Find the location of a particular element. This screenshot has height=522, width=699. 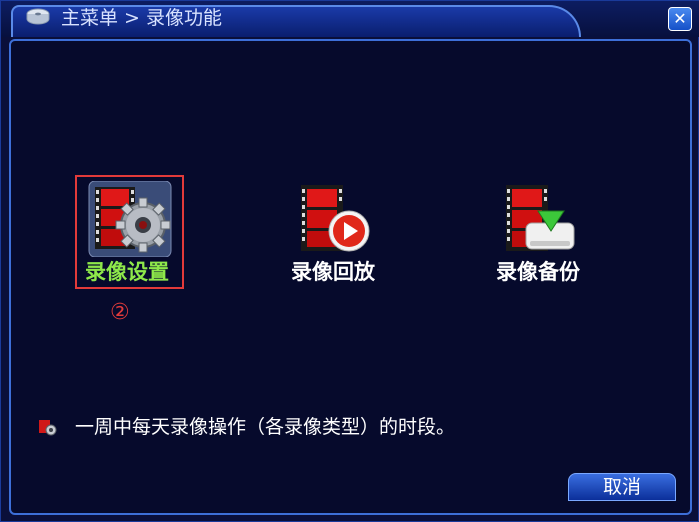

disk-icon is located at coordinates (38, 17).